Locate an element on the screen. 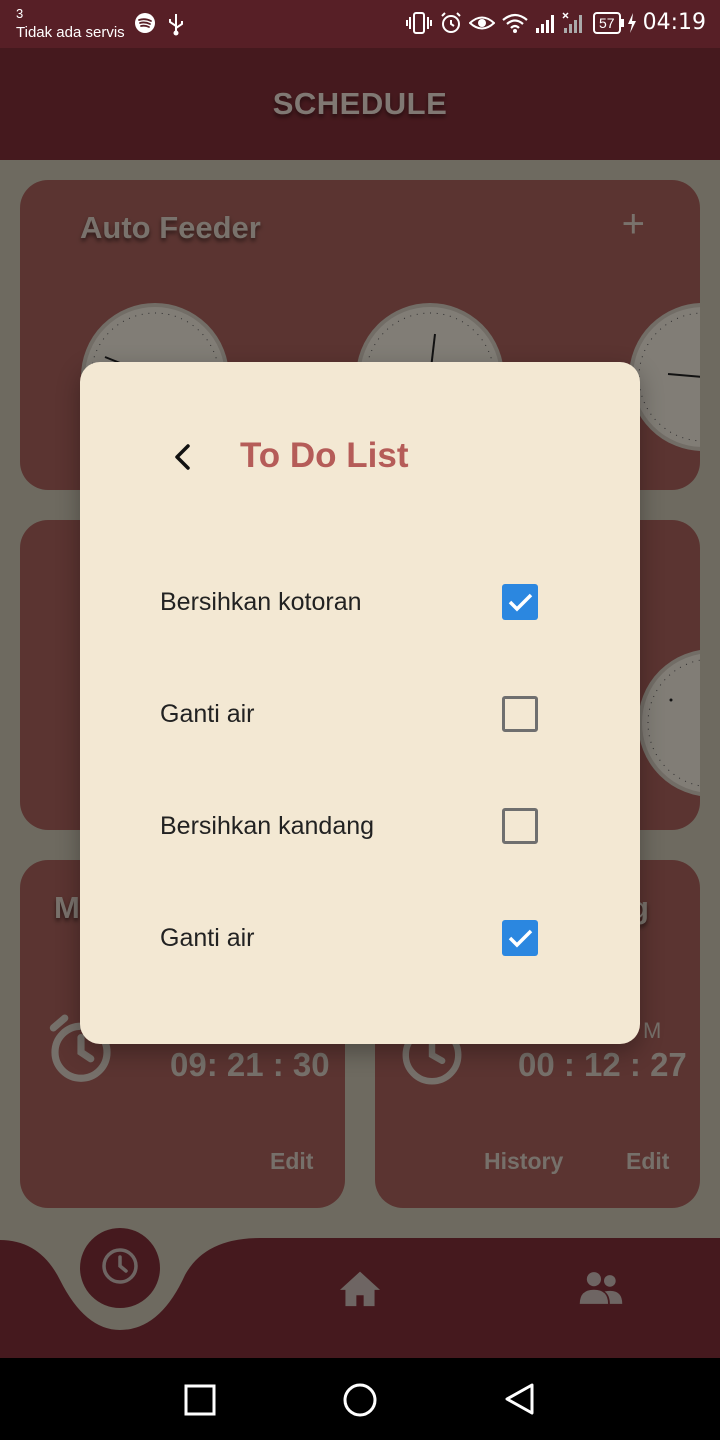  charging-icon is located at coordinates (631, 22).